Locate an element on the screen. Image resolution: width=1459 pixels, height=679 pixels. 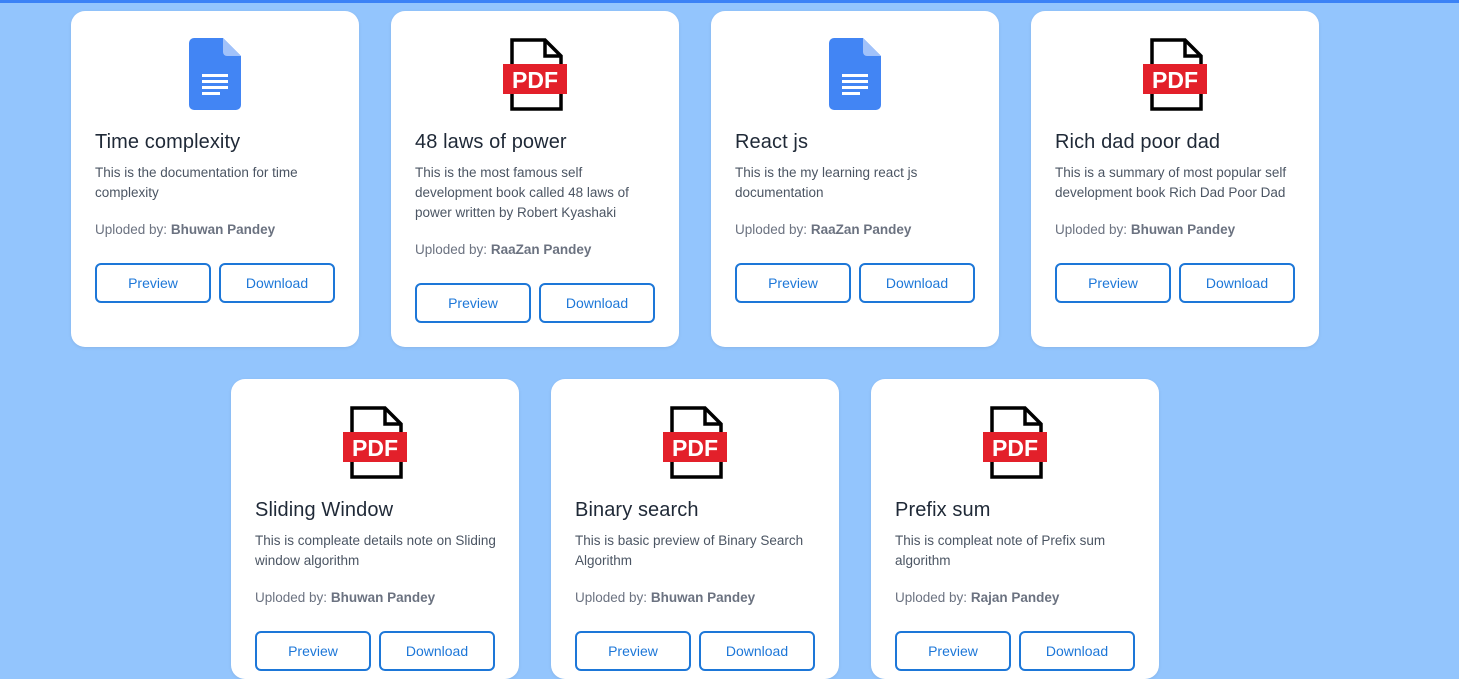
card-title: React js is located at coordinates (772, 142).